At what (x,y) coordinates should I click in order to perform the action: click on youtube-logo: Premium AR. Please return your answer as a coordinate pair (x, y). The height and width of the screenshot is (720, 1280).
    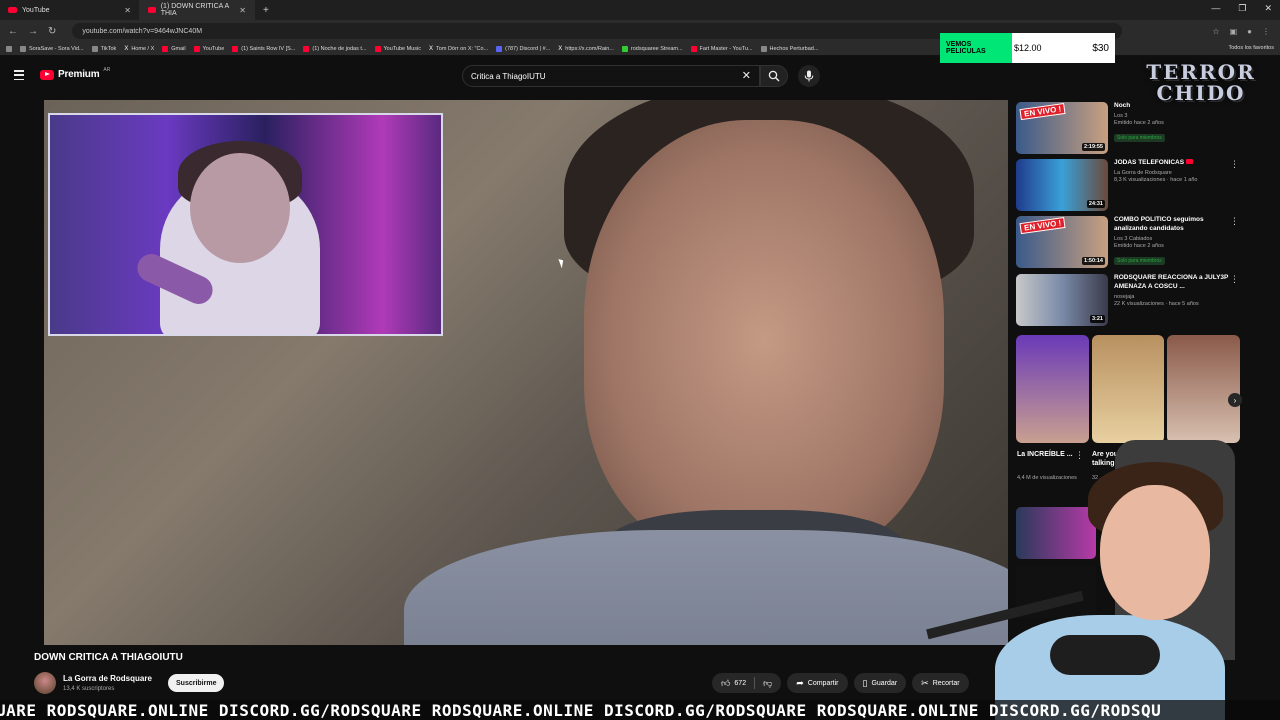
    Looking at the image, I should click on (75, 73).